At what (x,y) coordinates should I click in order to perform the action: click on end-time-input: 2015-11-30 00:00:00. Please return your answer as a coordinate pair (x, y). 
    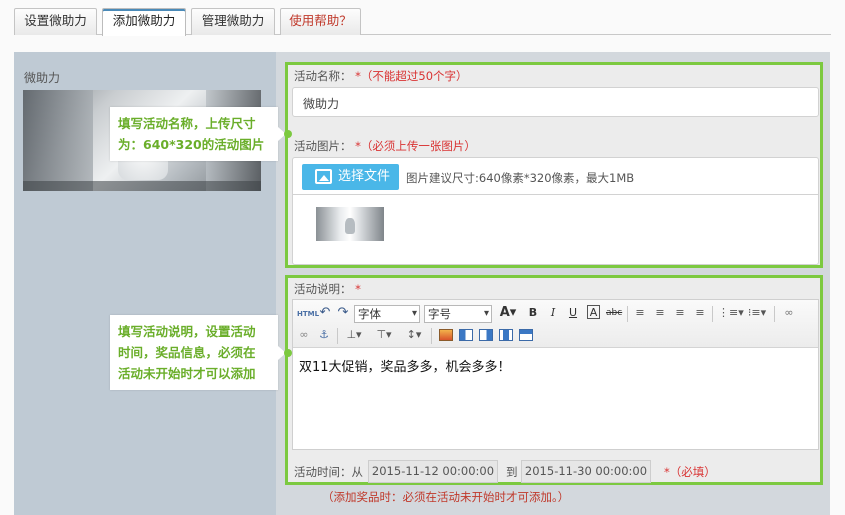
    Looking at the image, I should click on (586, 471).